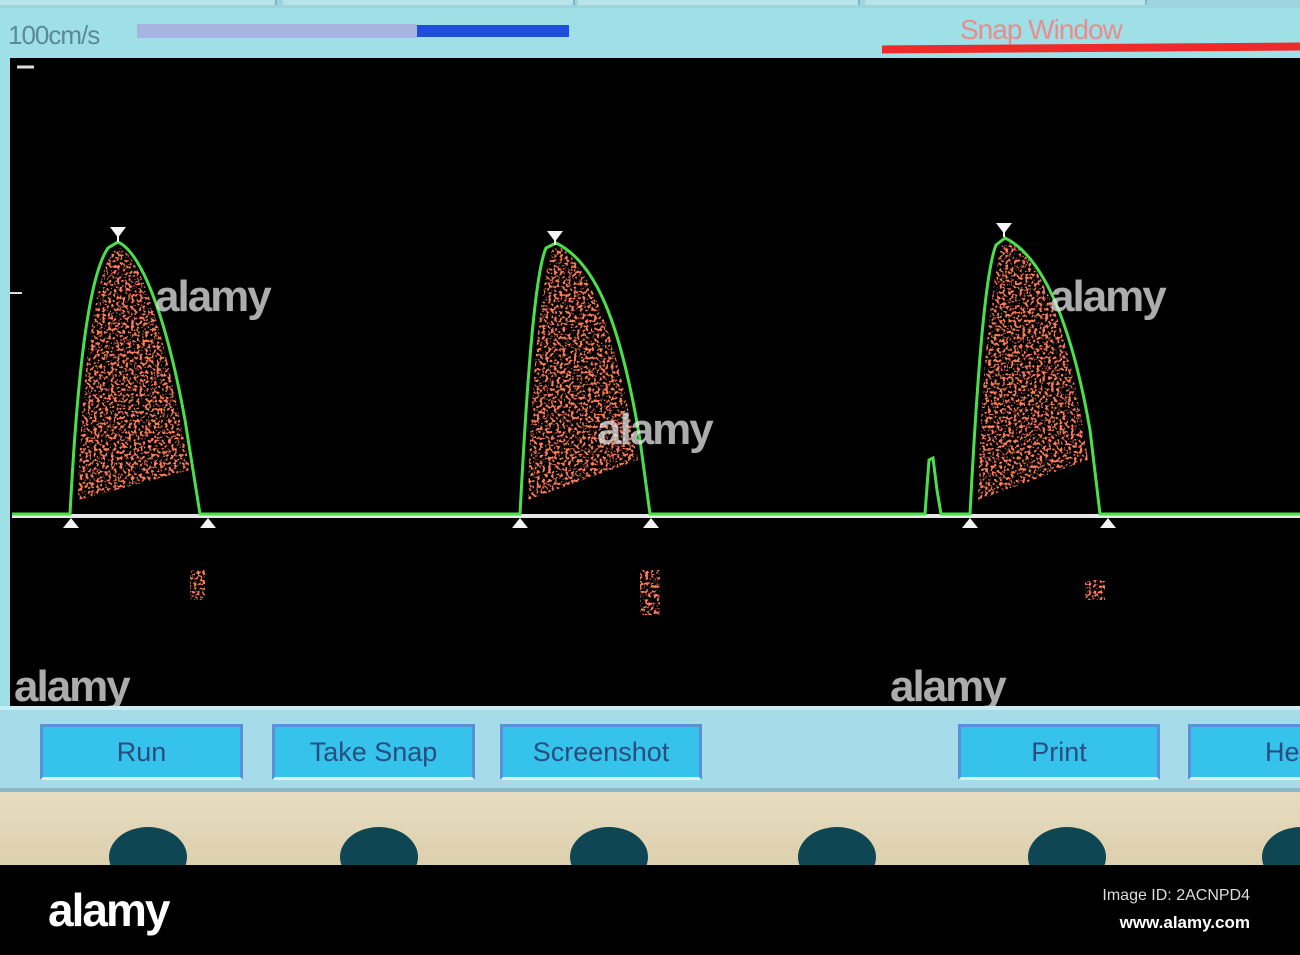 This screenshot has width=1300, height=955. What do you see at coordinates (650, 839) in the screenshot?
I see `device-bezel` at bounding box center [650, 839].